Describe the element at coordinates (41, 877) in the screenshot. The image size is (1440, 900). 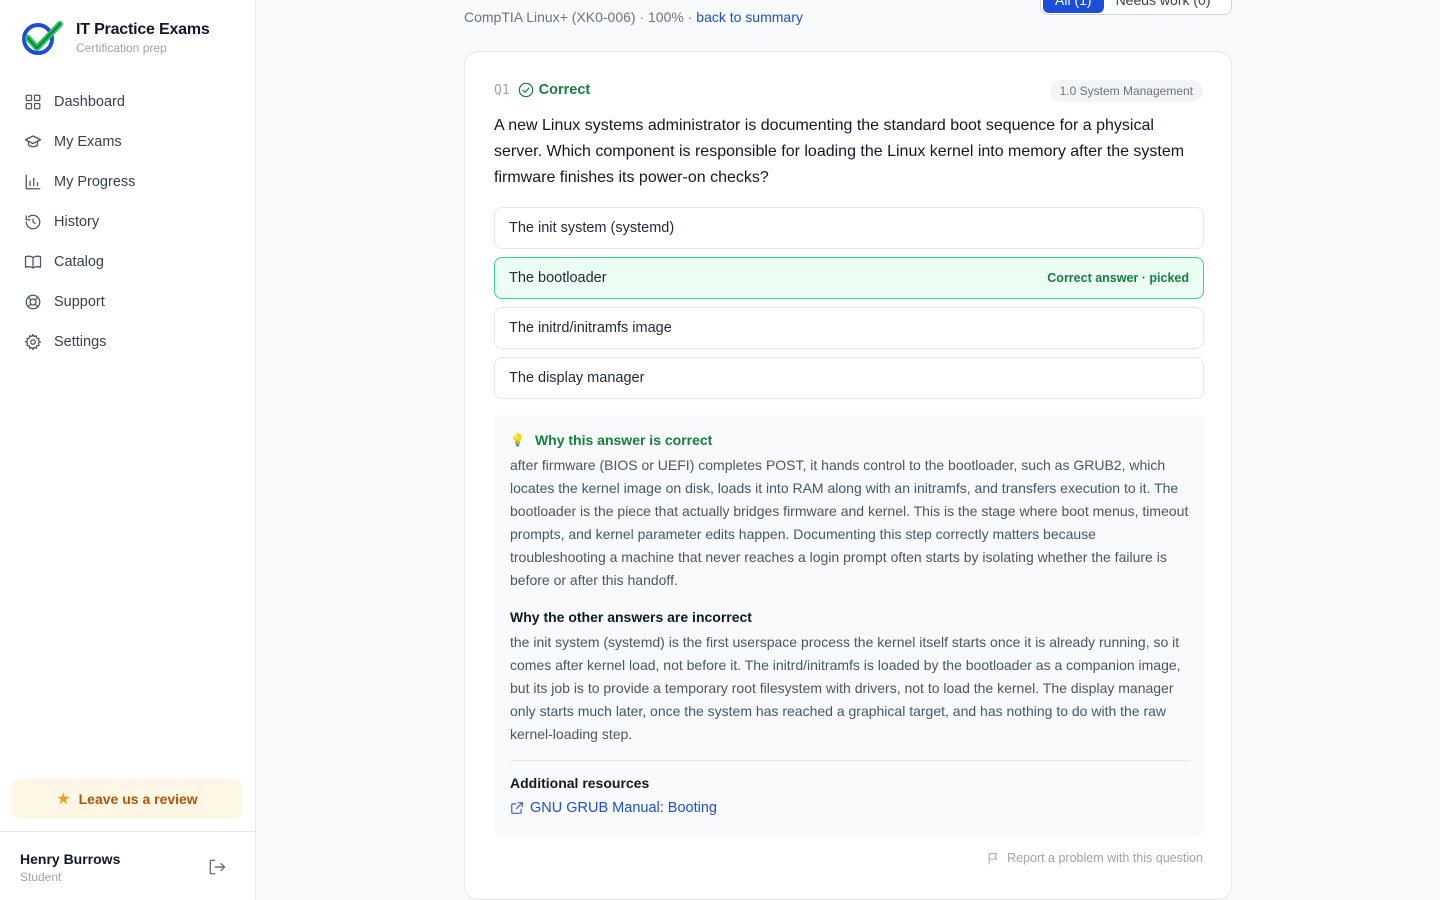
I see `user-role: Student` at that location.